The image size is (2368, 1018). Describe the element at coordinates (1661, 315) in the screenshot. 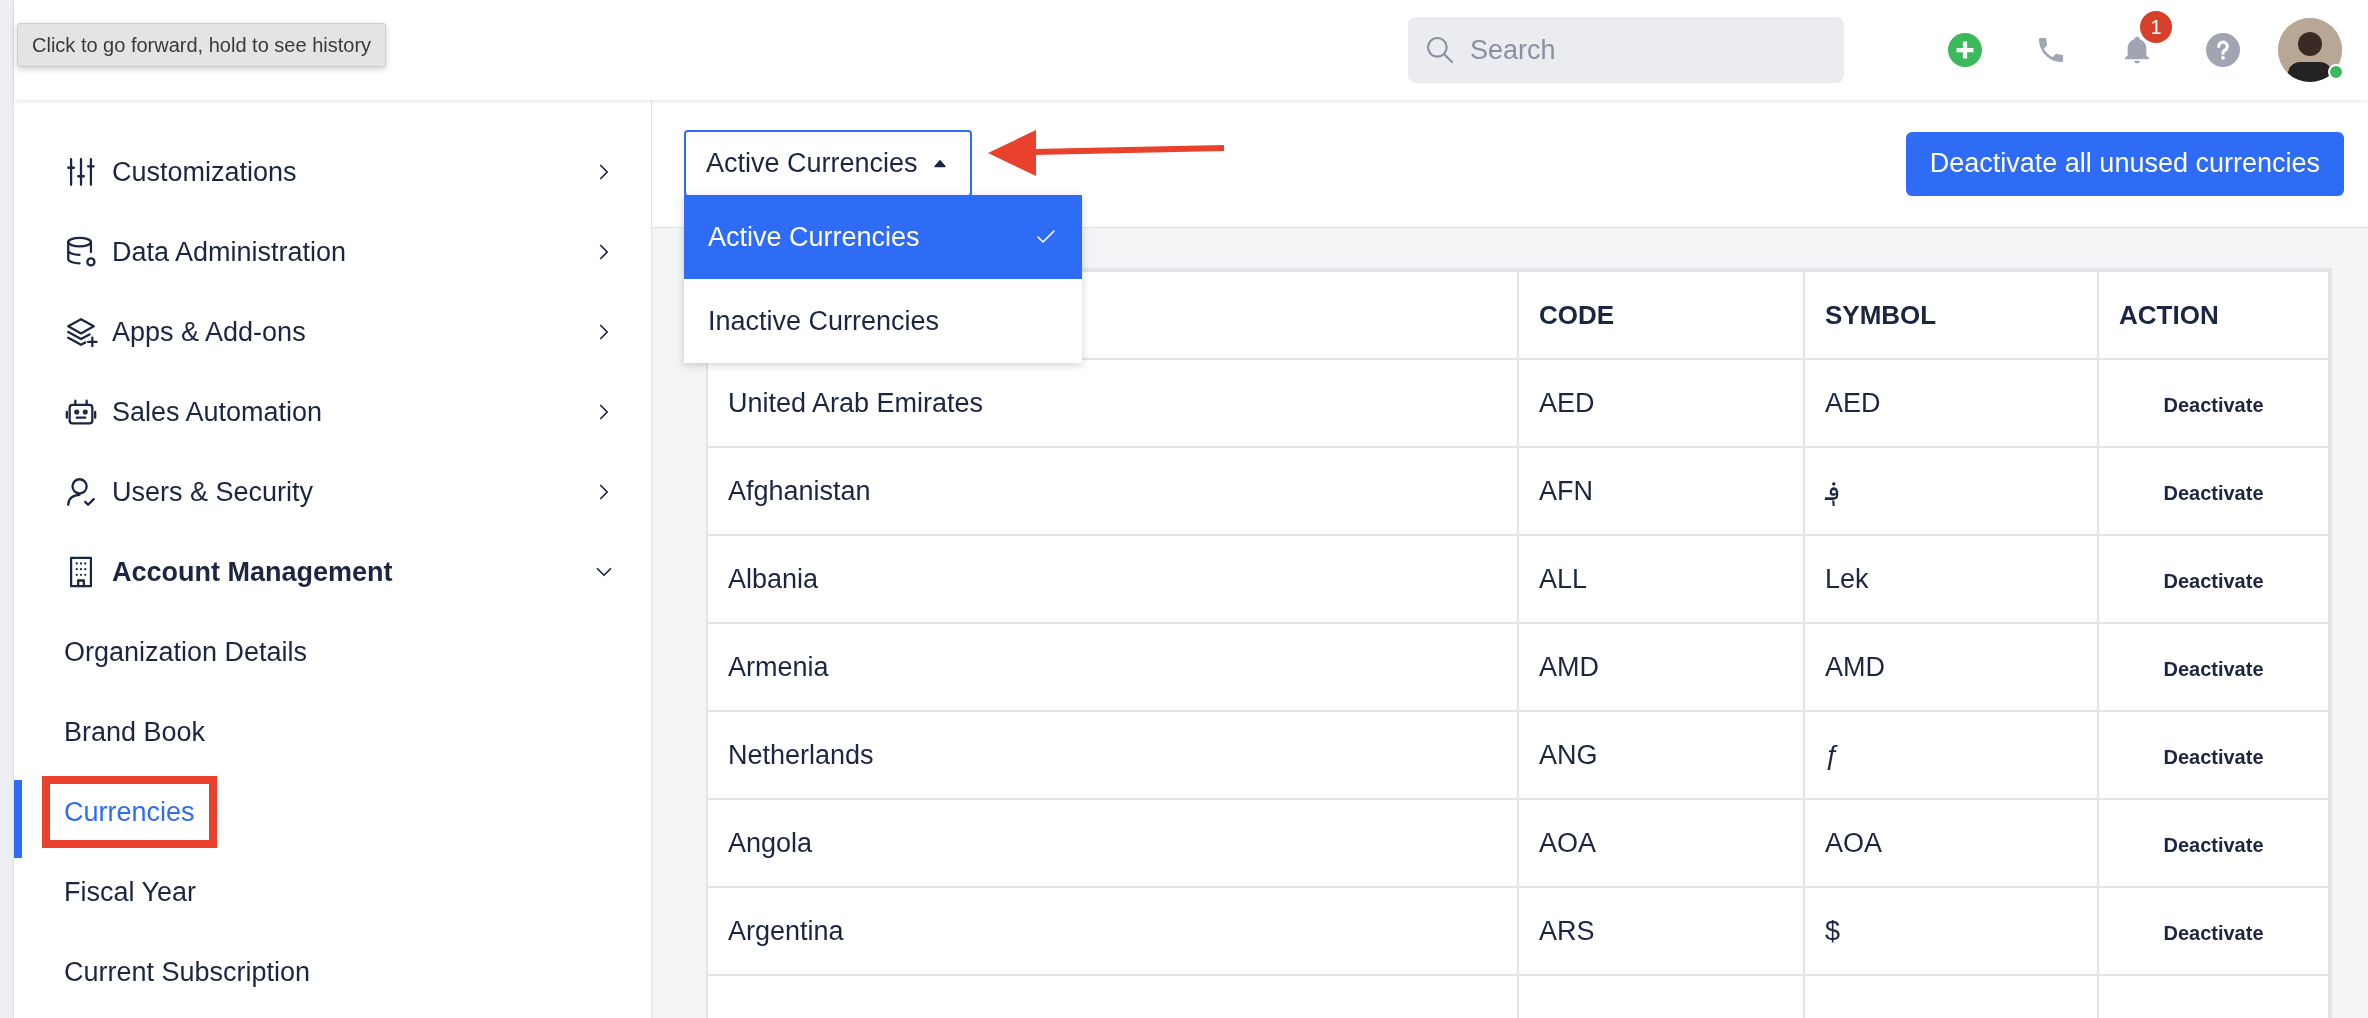

I see `column-header: CODE` at that location.